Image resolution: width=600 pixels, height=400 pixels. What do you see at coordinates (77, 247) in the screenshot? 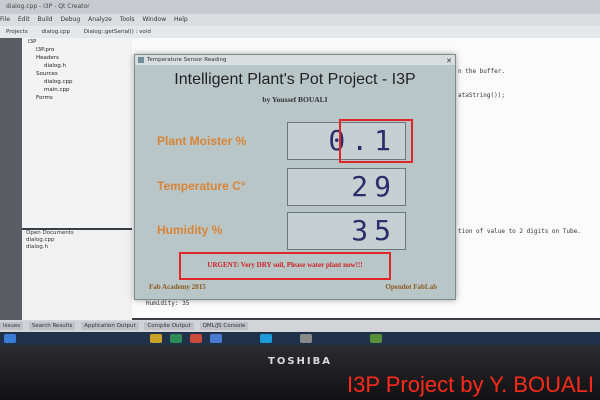
I see `open-doc-dialog-h: dialog.h` at bounding box center [77, 247].